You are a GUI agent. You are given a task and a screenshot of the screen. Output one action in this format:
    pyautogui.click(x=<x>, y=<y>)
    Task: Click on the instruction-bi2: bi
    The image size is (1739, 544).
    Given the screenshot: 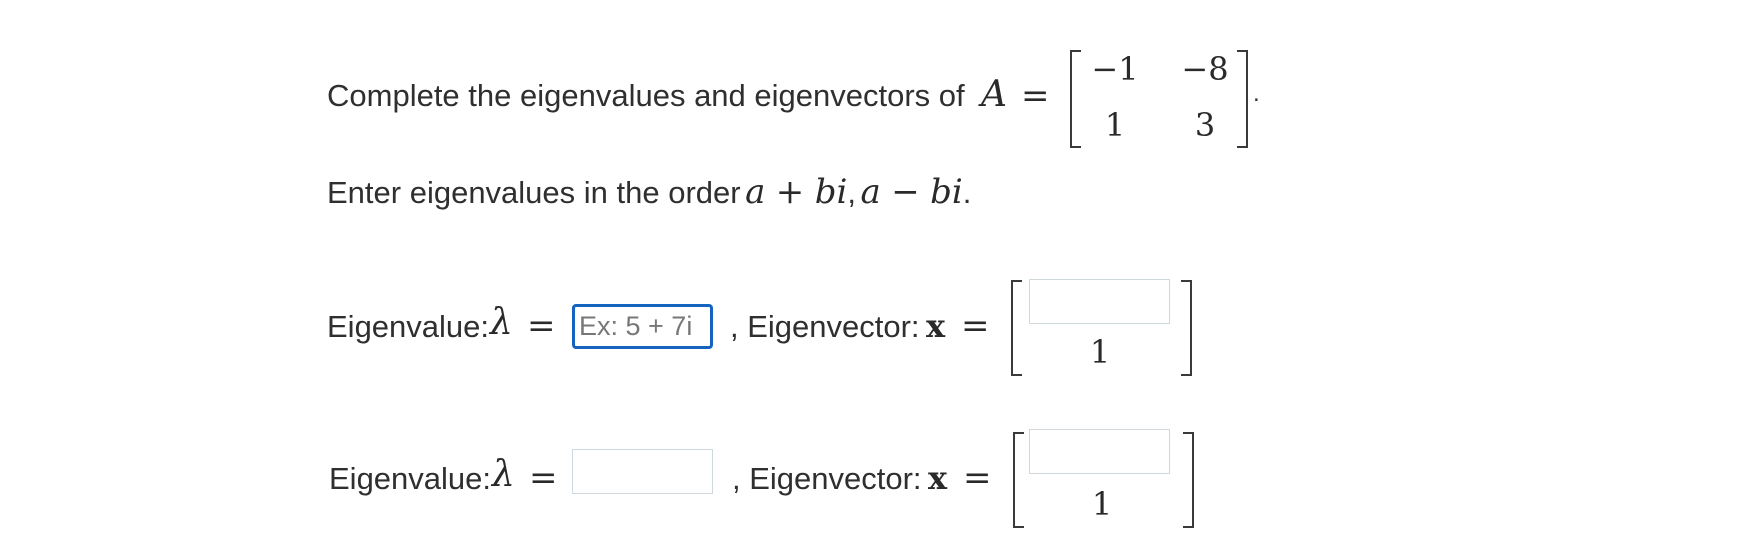 What is the action you would take?
    pyautogui.click(x=946, y=192)
    